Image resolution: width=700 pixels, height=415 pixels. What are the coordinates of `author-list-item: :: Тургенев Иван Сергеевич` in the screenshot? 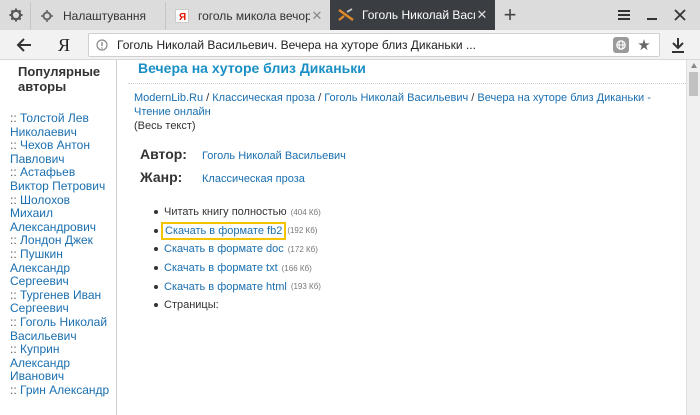 It's located at (63, 301).